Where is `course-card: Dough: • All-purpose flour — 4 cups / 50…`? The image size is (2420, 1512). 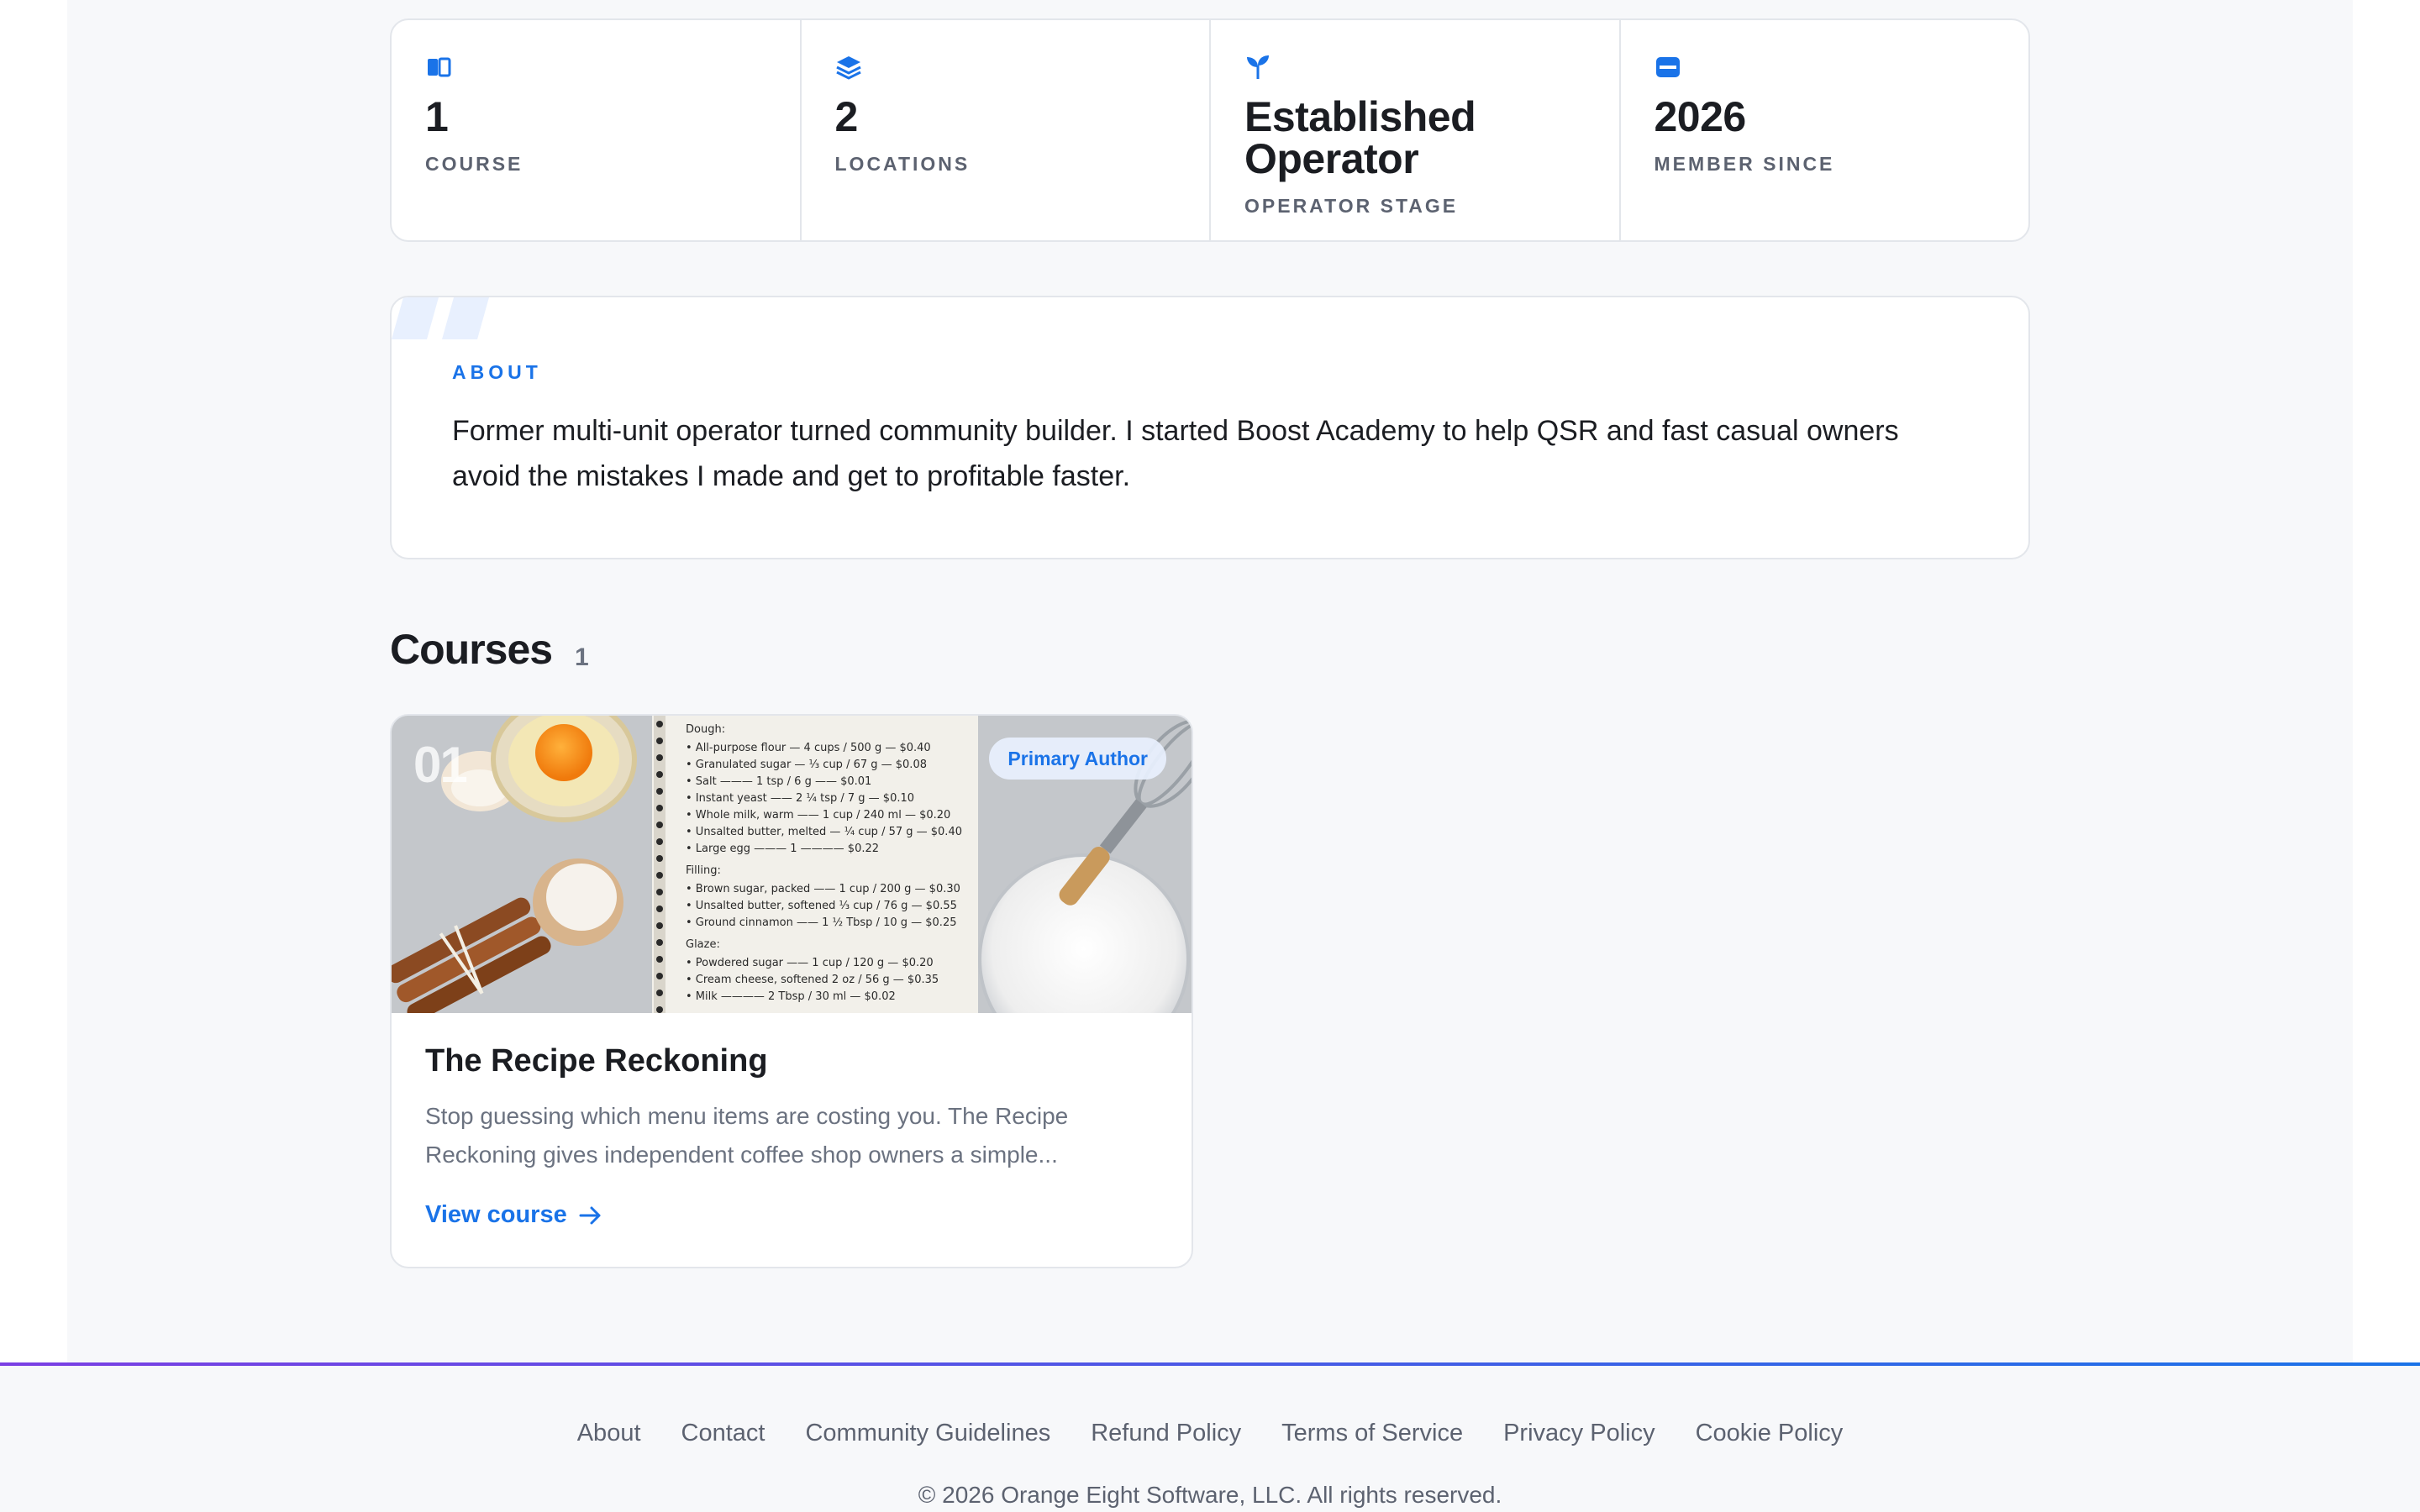
course-card: Dough: • All-purpose flour — 4 cups / 50… is located at coordinates (792, 991).